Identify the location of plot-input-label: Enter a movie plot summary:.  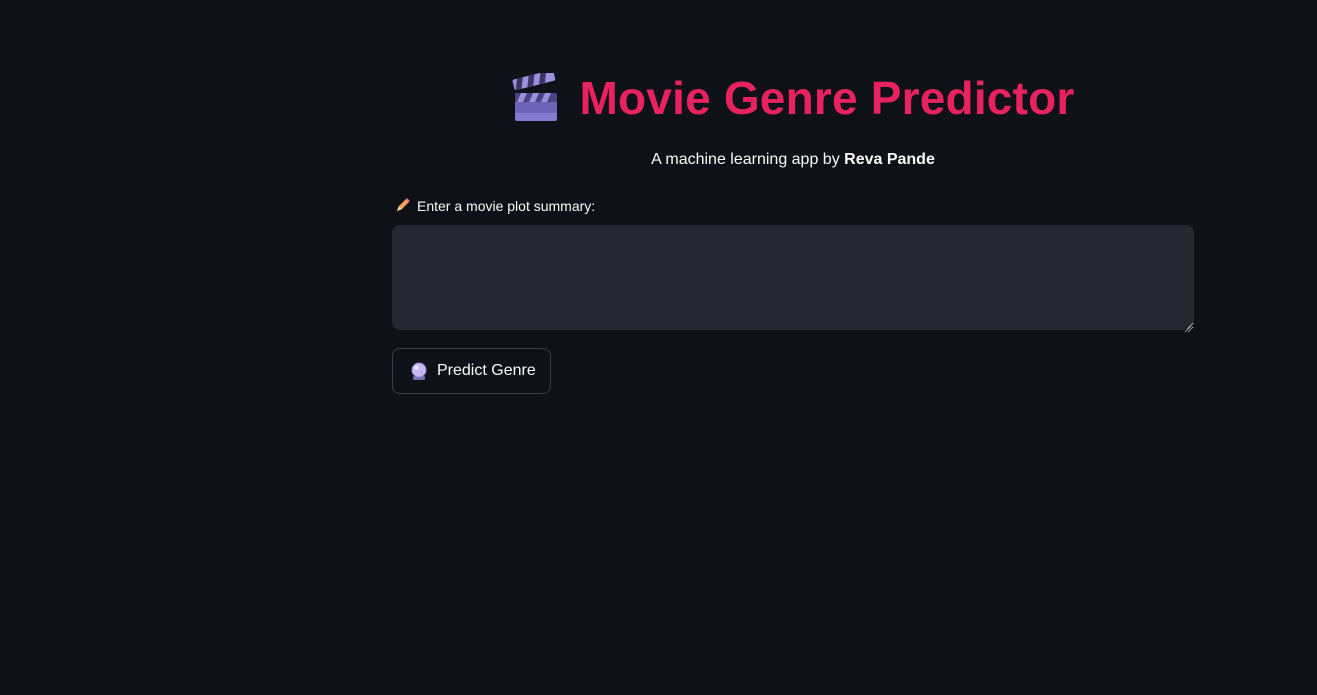
(506, 205).